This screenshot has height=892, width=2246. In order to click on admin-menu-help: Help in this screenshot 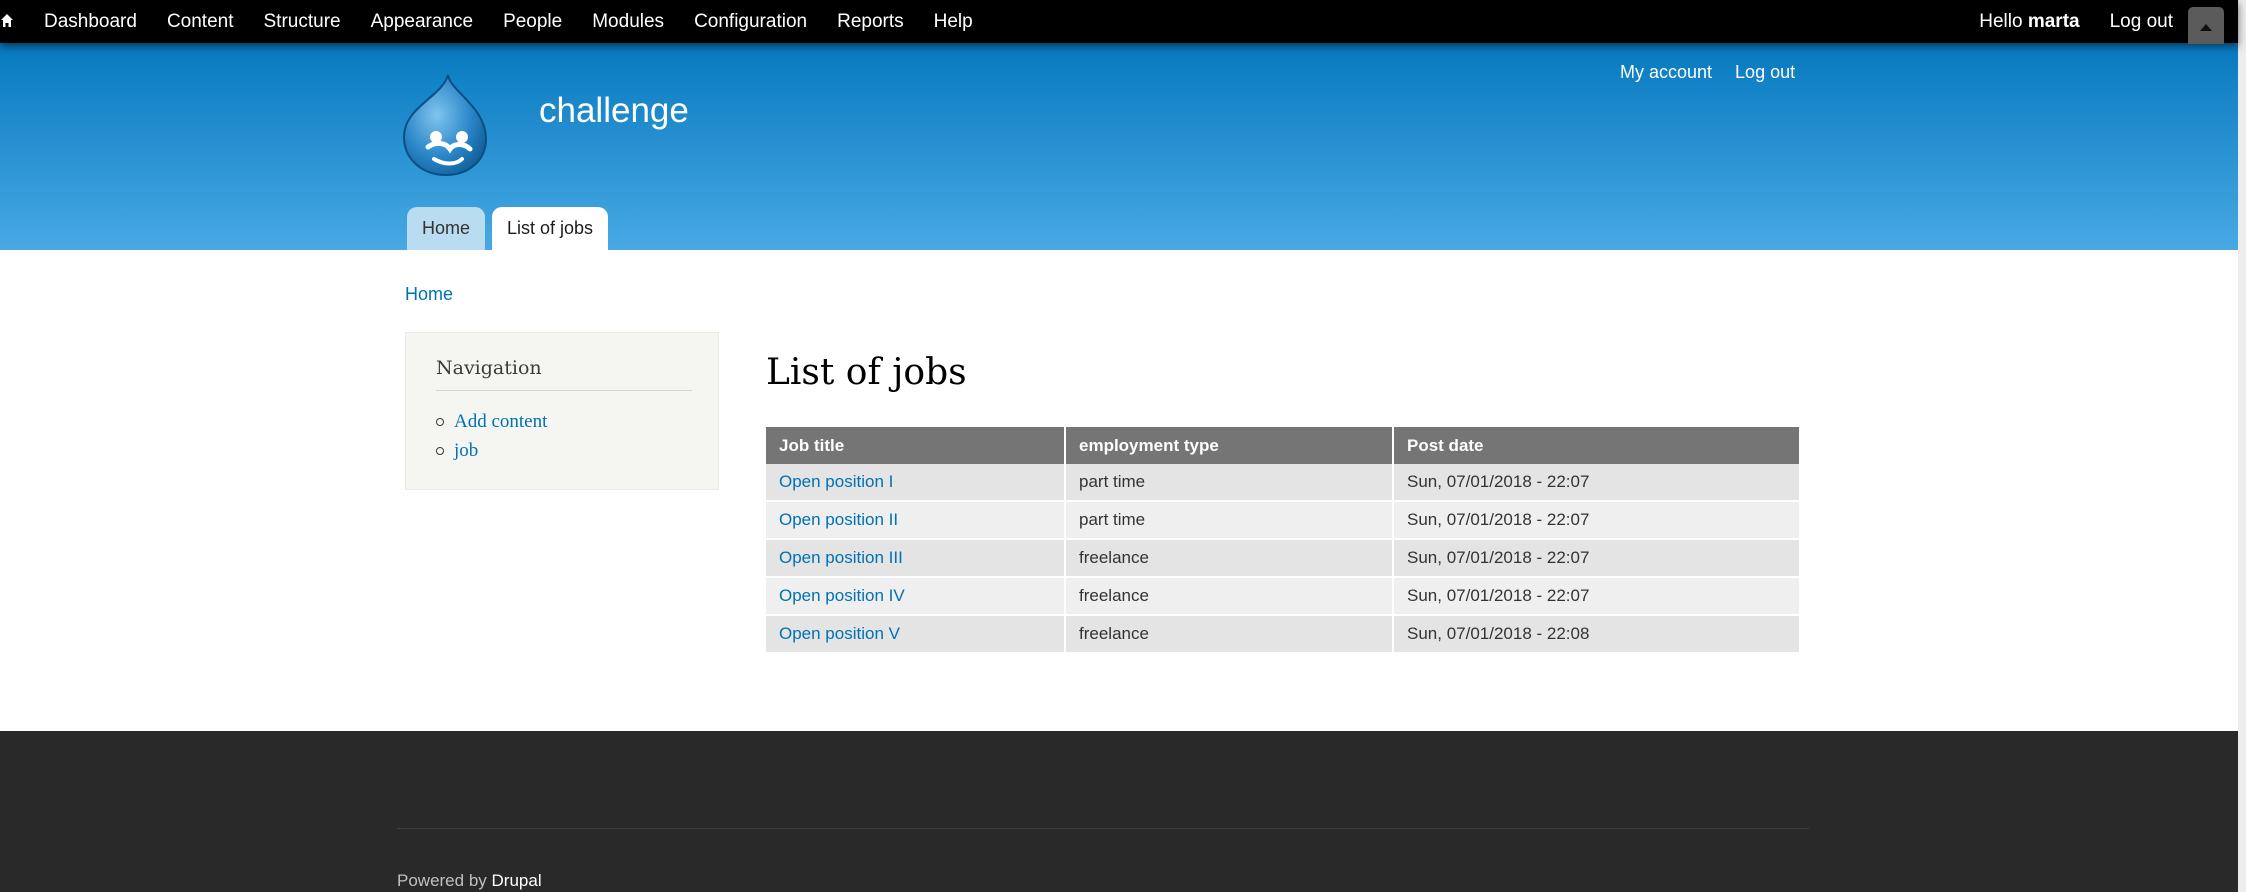, I will do `click(953, 21)`.